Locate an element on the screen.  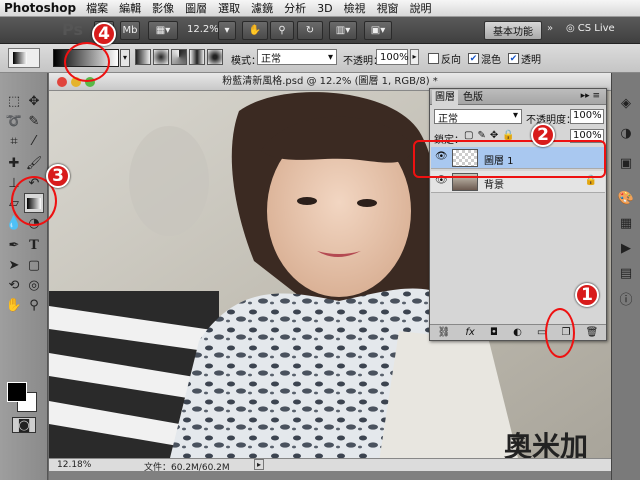
zoom-tool-button: ⚲ is located at coordinates (282, 30).